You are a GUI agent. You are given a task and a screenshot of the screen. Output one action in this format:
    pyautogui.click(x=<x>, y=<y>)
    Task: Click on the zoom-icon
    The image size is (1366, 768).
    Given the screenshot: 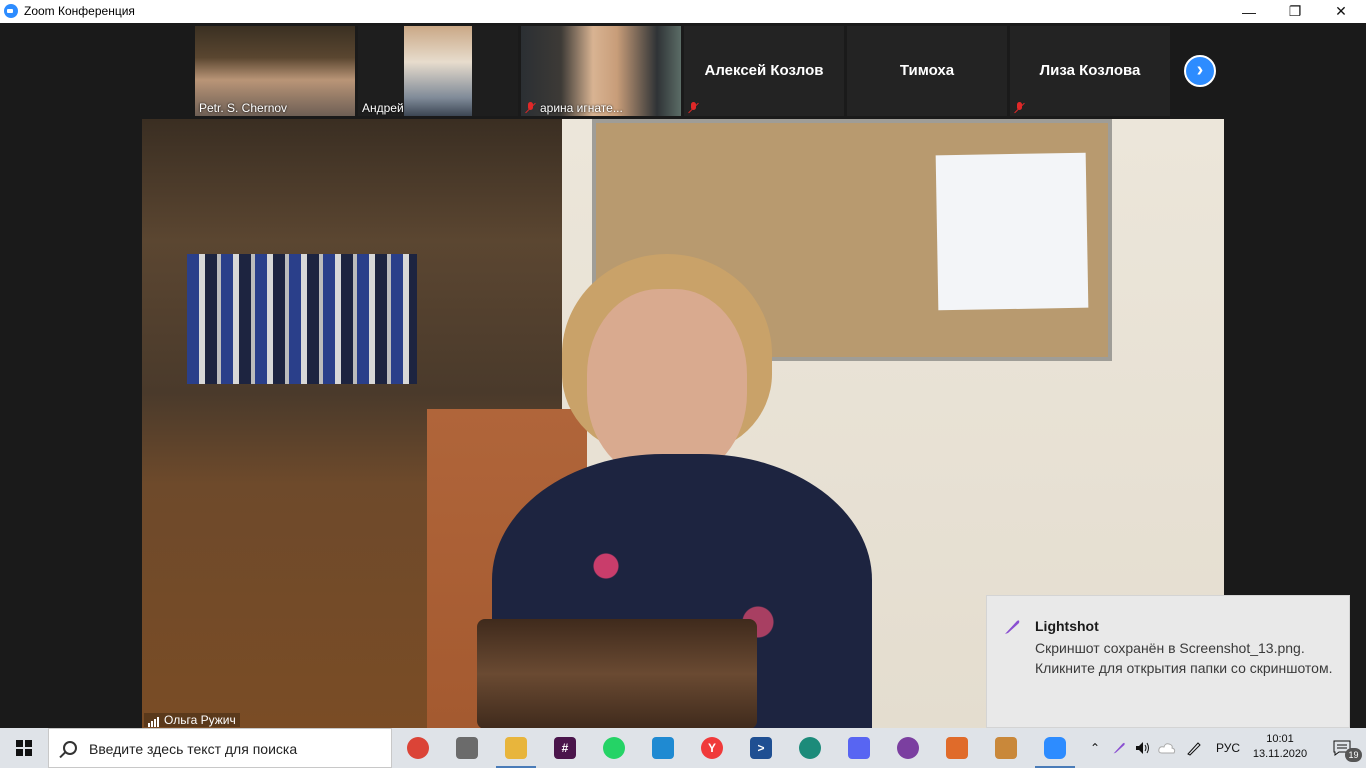 What is the action you would take?
    pyautogui.click(x=1055, y=748)
    